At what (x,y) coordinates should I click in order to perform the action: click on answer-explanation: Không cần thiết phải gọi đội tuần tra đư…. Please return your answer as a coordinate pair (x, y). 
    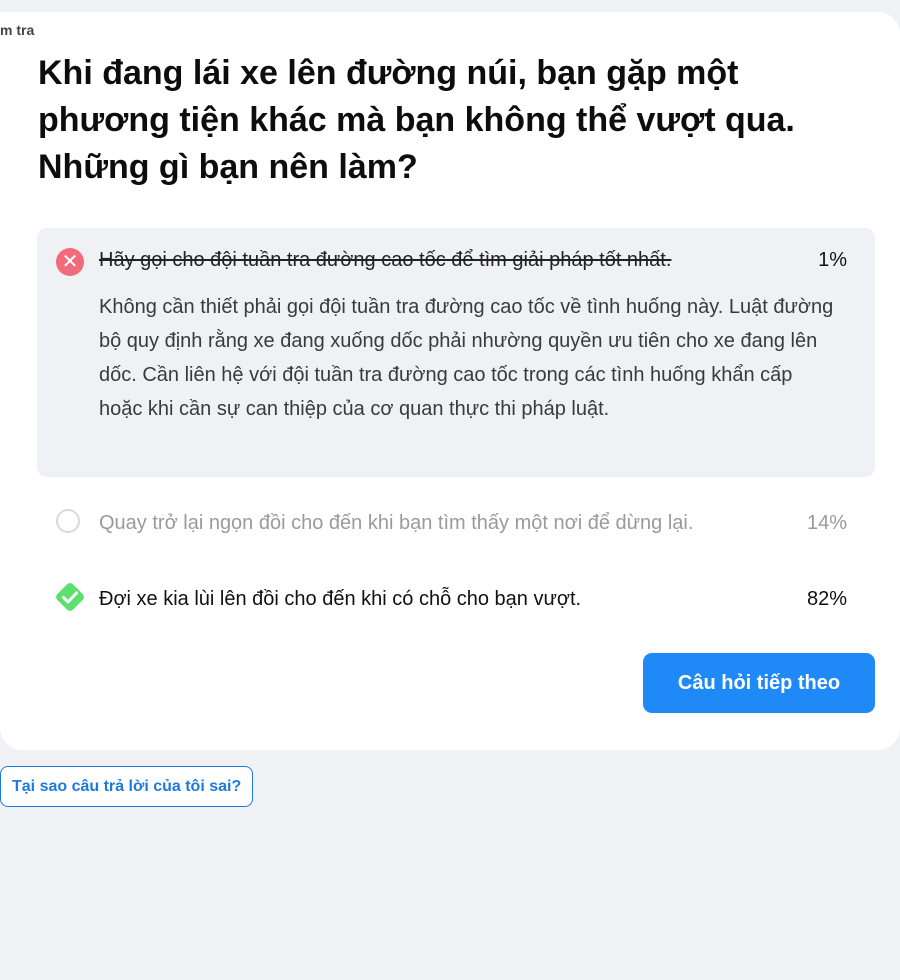
    Looking at the image, I should click on (466, 358).